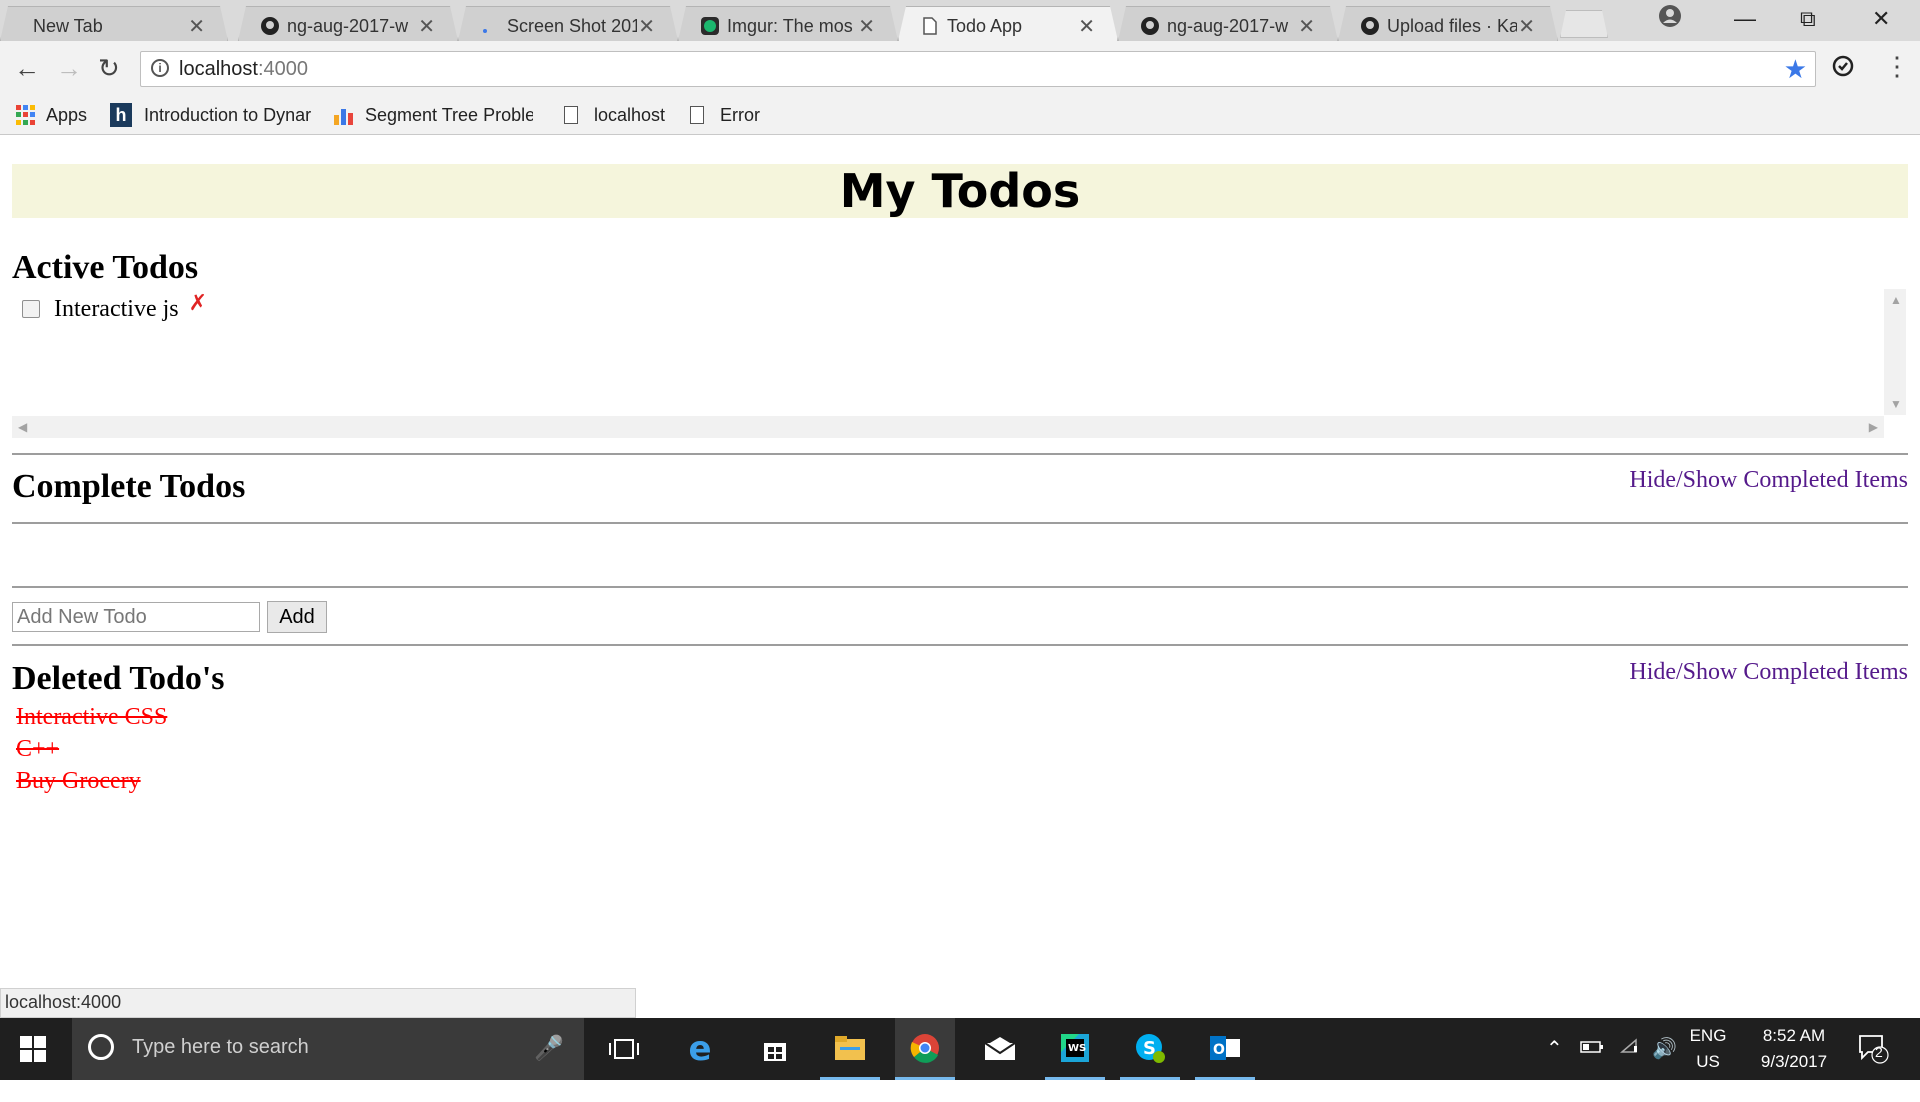 Image resolution: width=1920 pixels, height=1102 pixels. I want to click on bookmark-error: Error, so click(725, 115).